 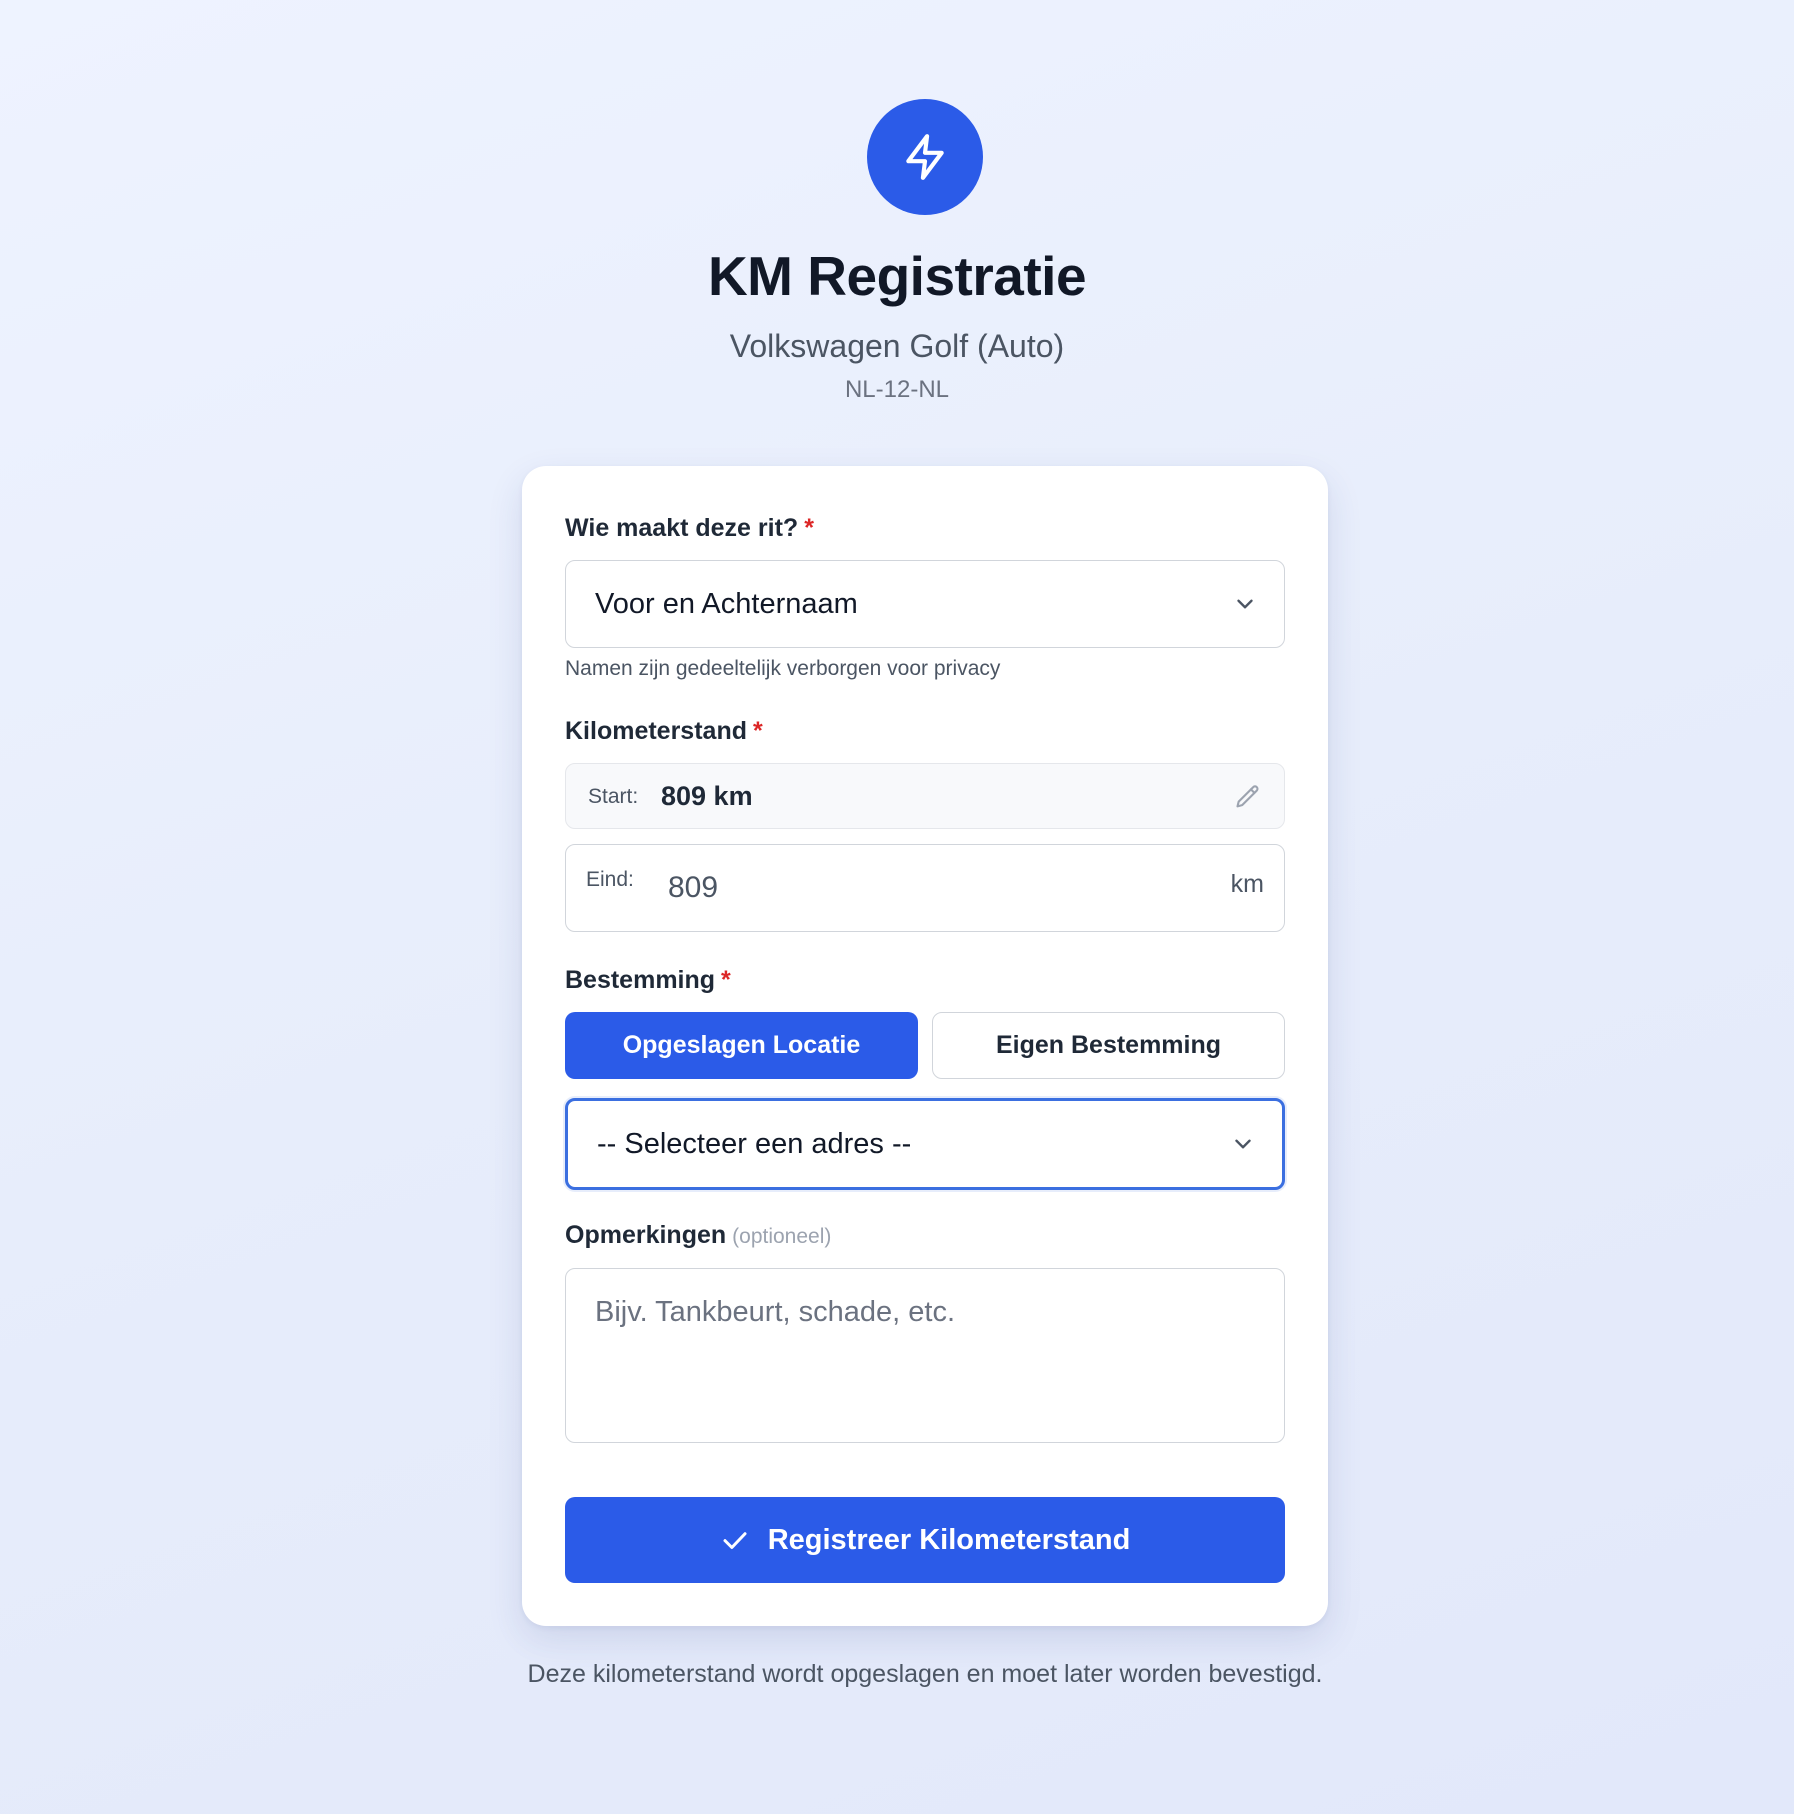 I want to click on odometer-label-text: Kilometerstand, so click(x=656, y=731).